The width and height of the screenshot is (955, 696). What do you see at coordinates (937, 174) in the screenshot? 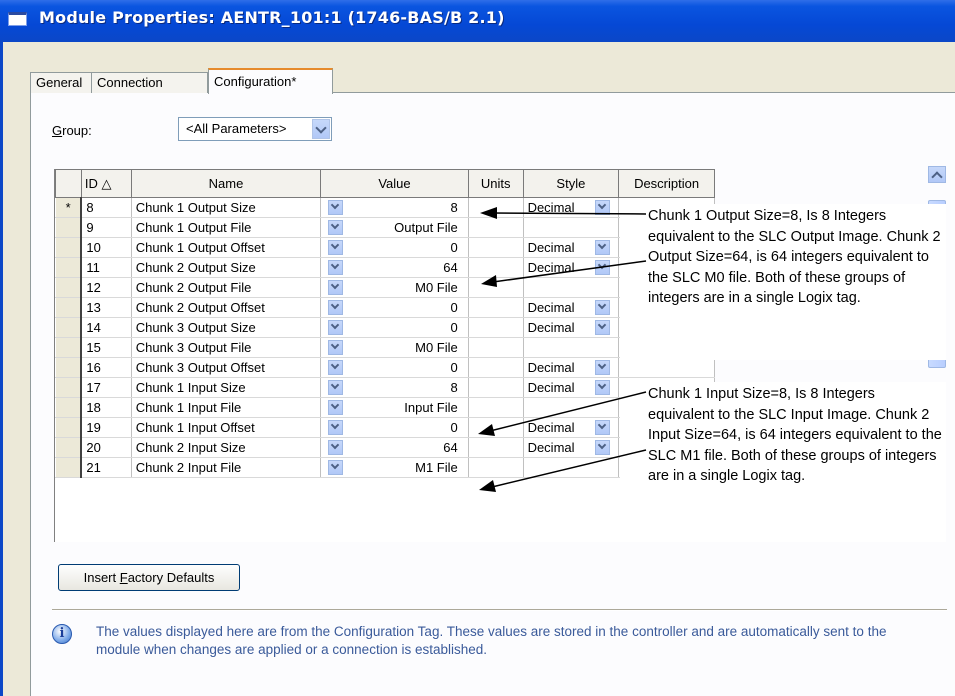
I see `scroll-up-button` at bounding box center [937, 174].